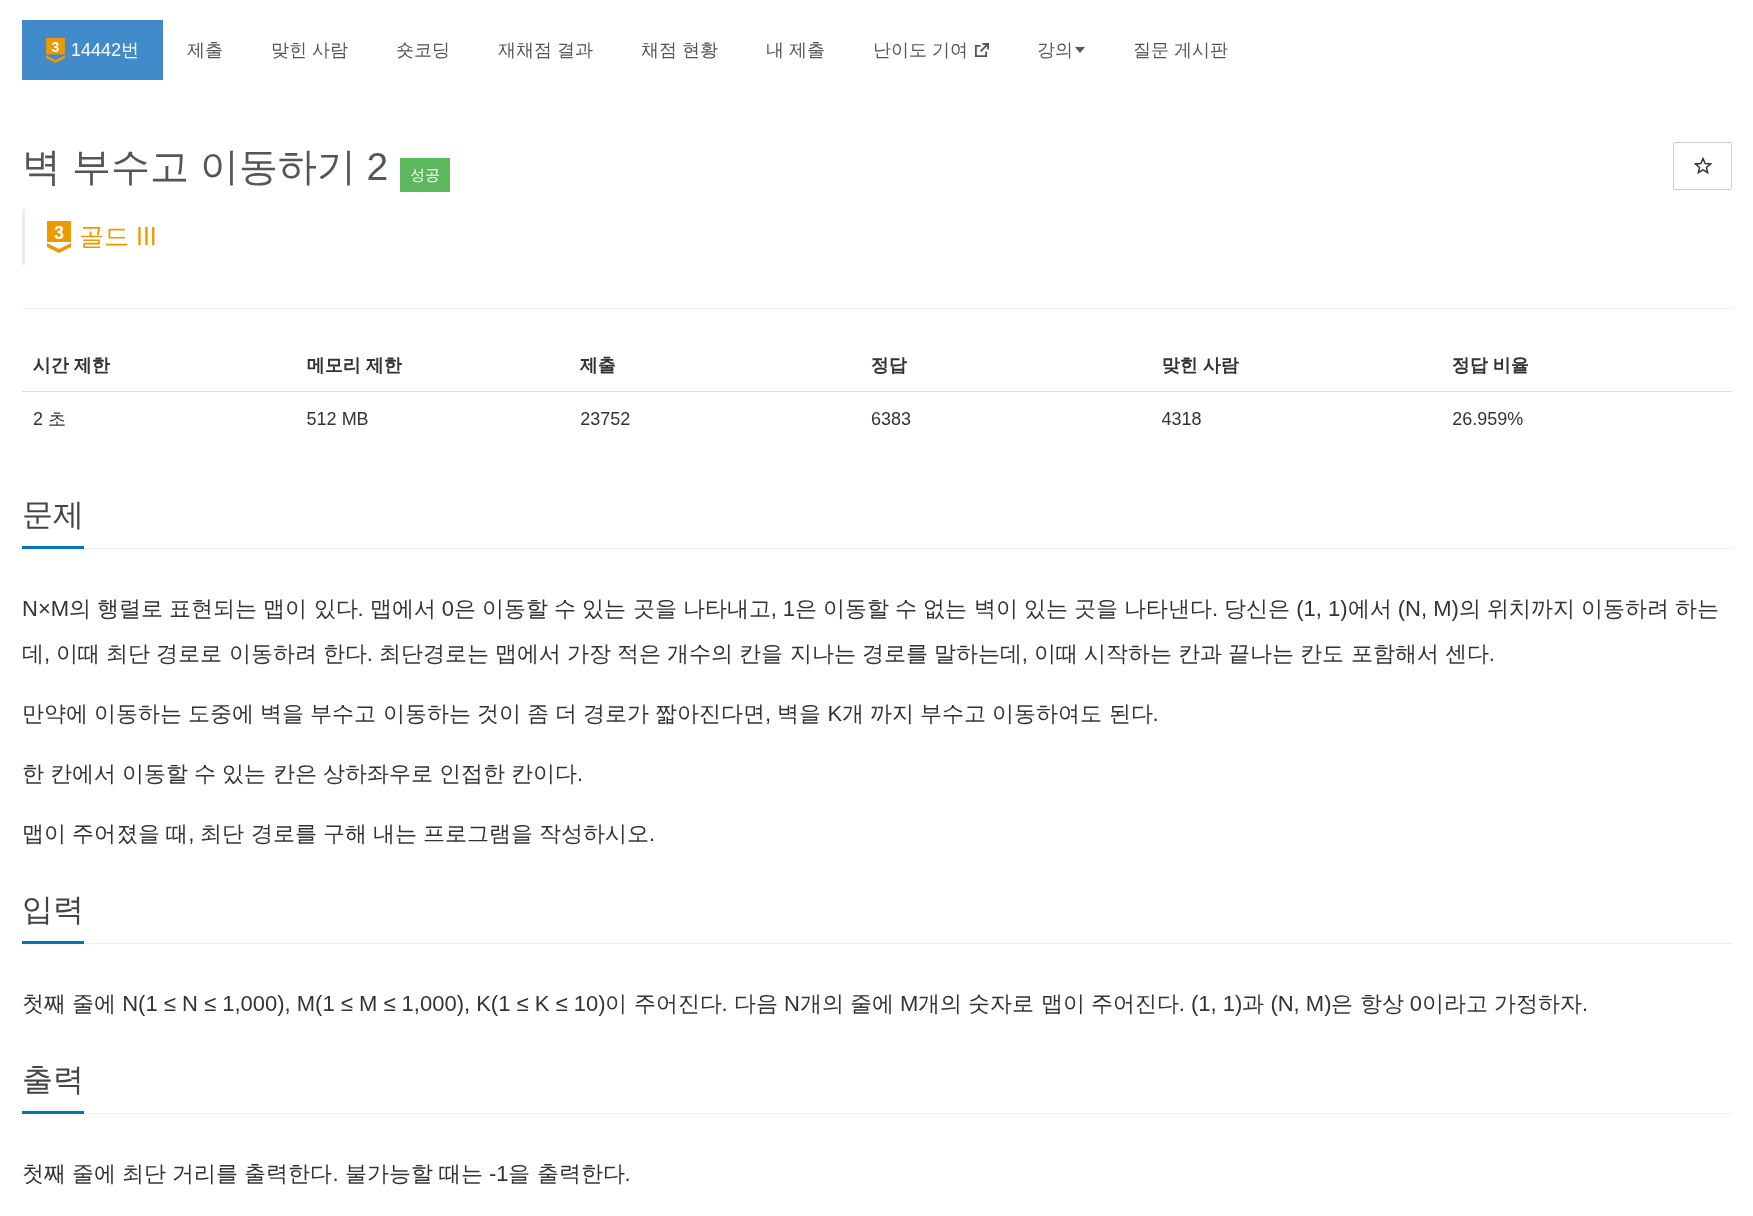  I want to click on favorite-button, so click(1702, 166).